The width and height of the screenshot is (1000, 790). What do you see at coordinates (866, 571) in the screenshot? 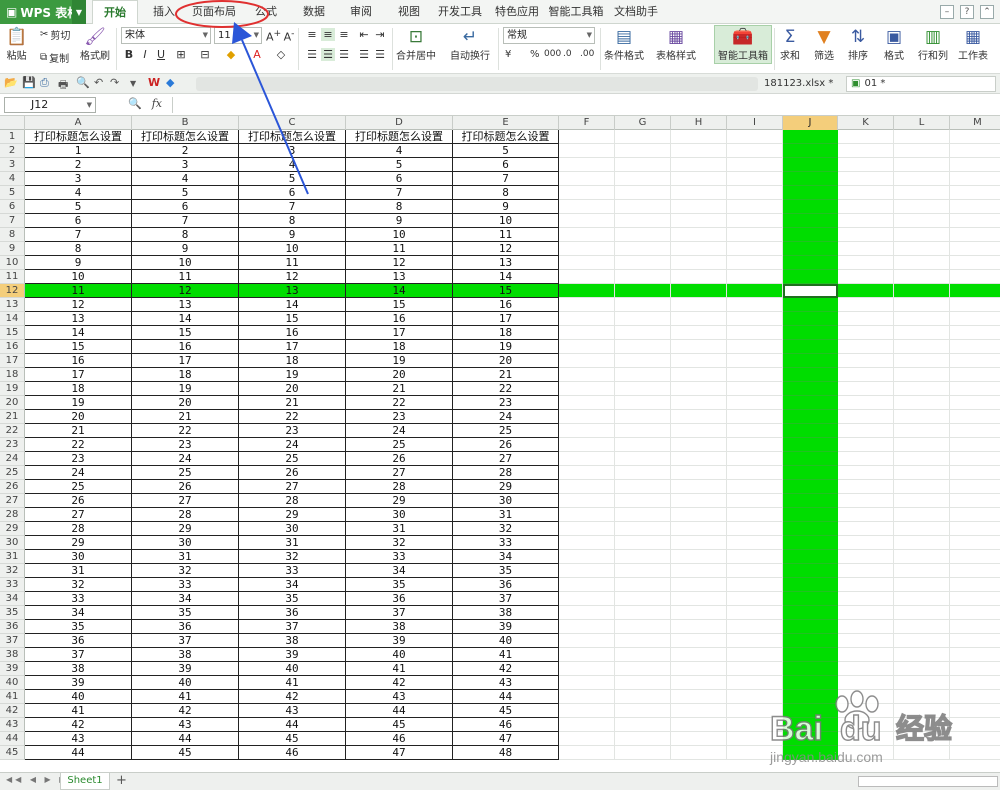
I see `cell-K32` at bounding box center [866, 571].